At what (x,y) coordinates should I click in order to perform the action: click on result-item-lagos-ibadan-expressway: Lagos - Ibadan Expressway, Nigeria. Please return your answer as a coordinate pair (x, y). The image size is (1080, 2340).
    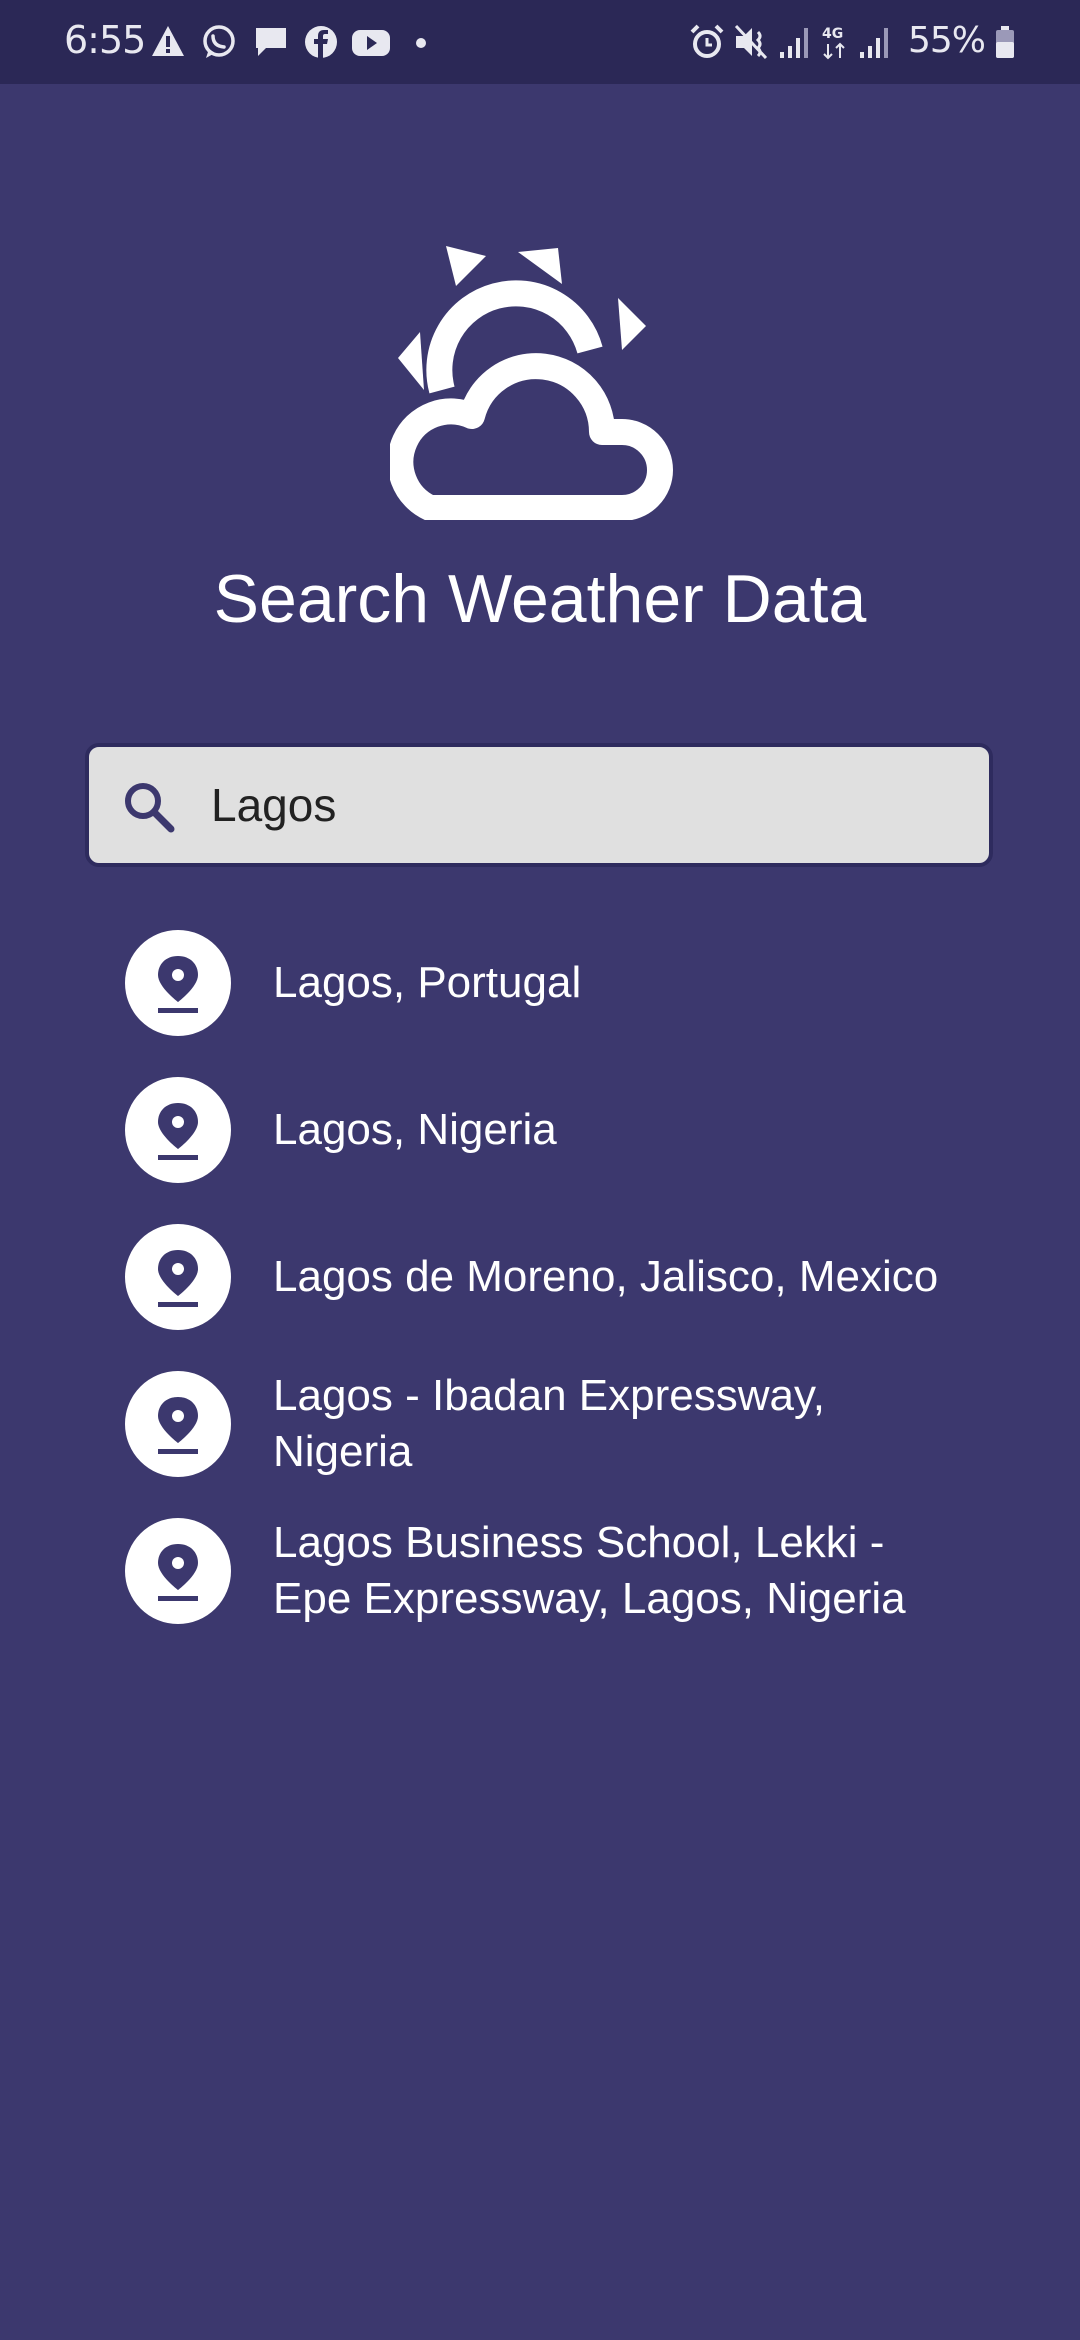
    Looking at the image, I should click on (565, 1424).